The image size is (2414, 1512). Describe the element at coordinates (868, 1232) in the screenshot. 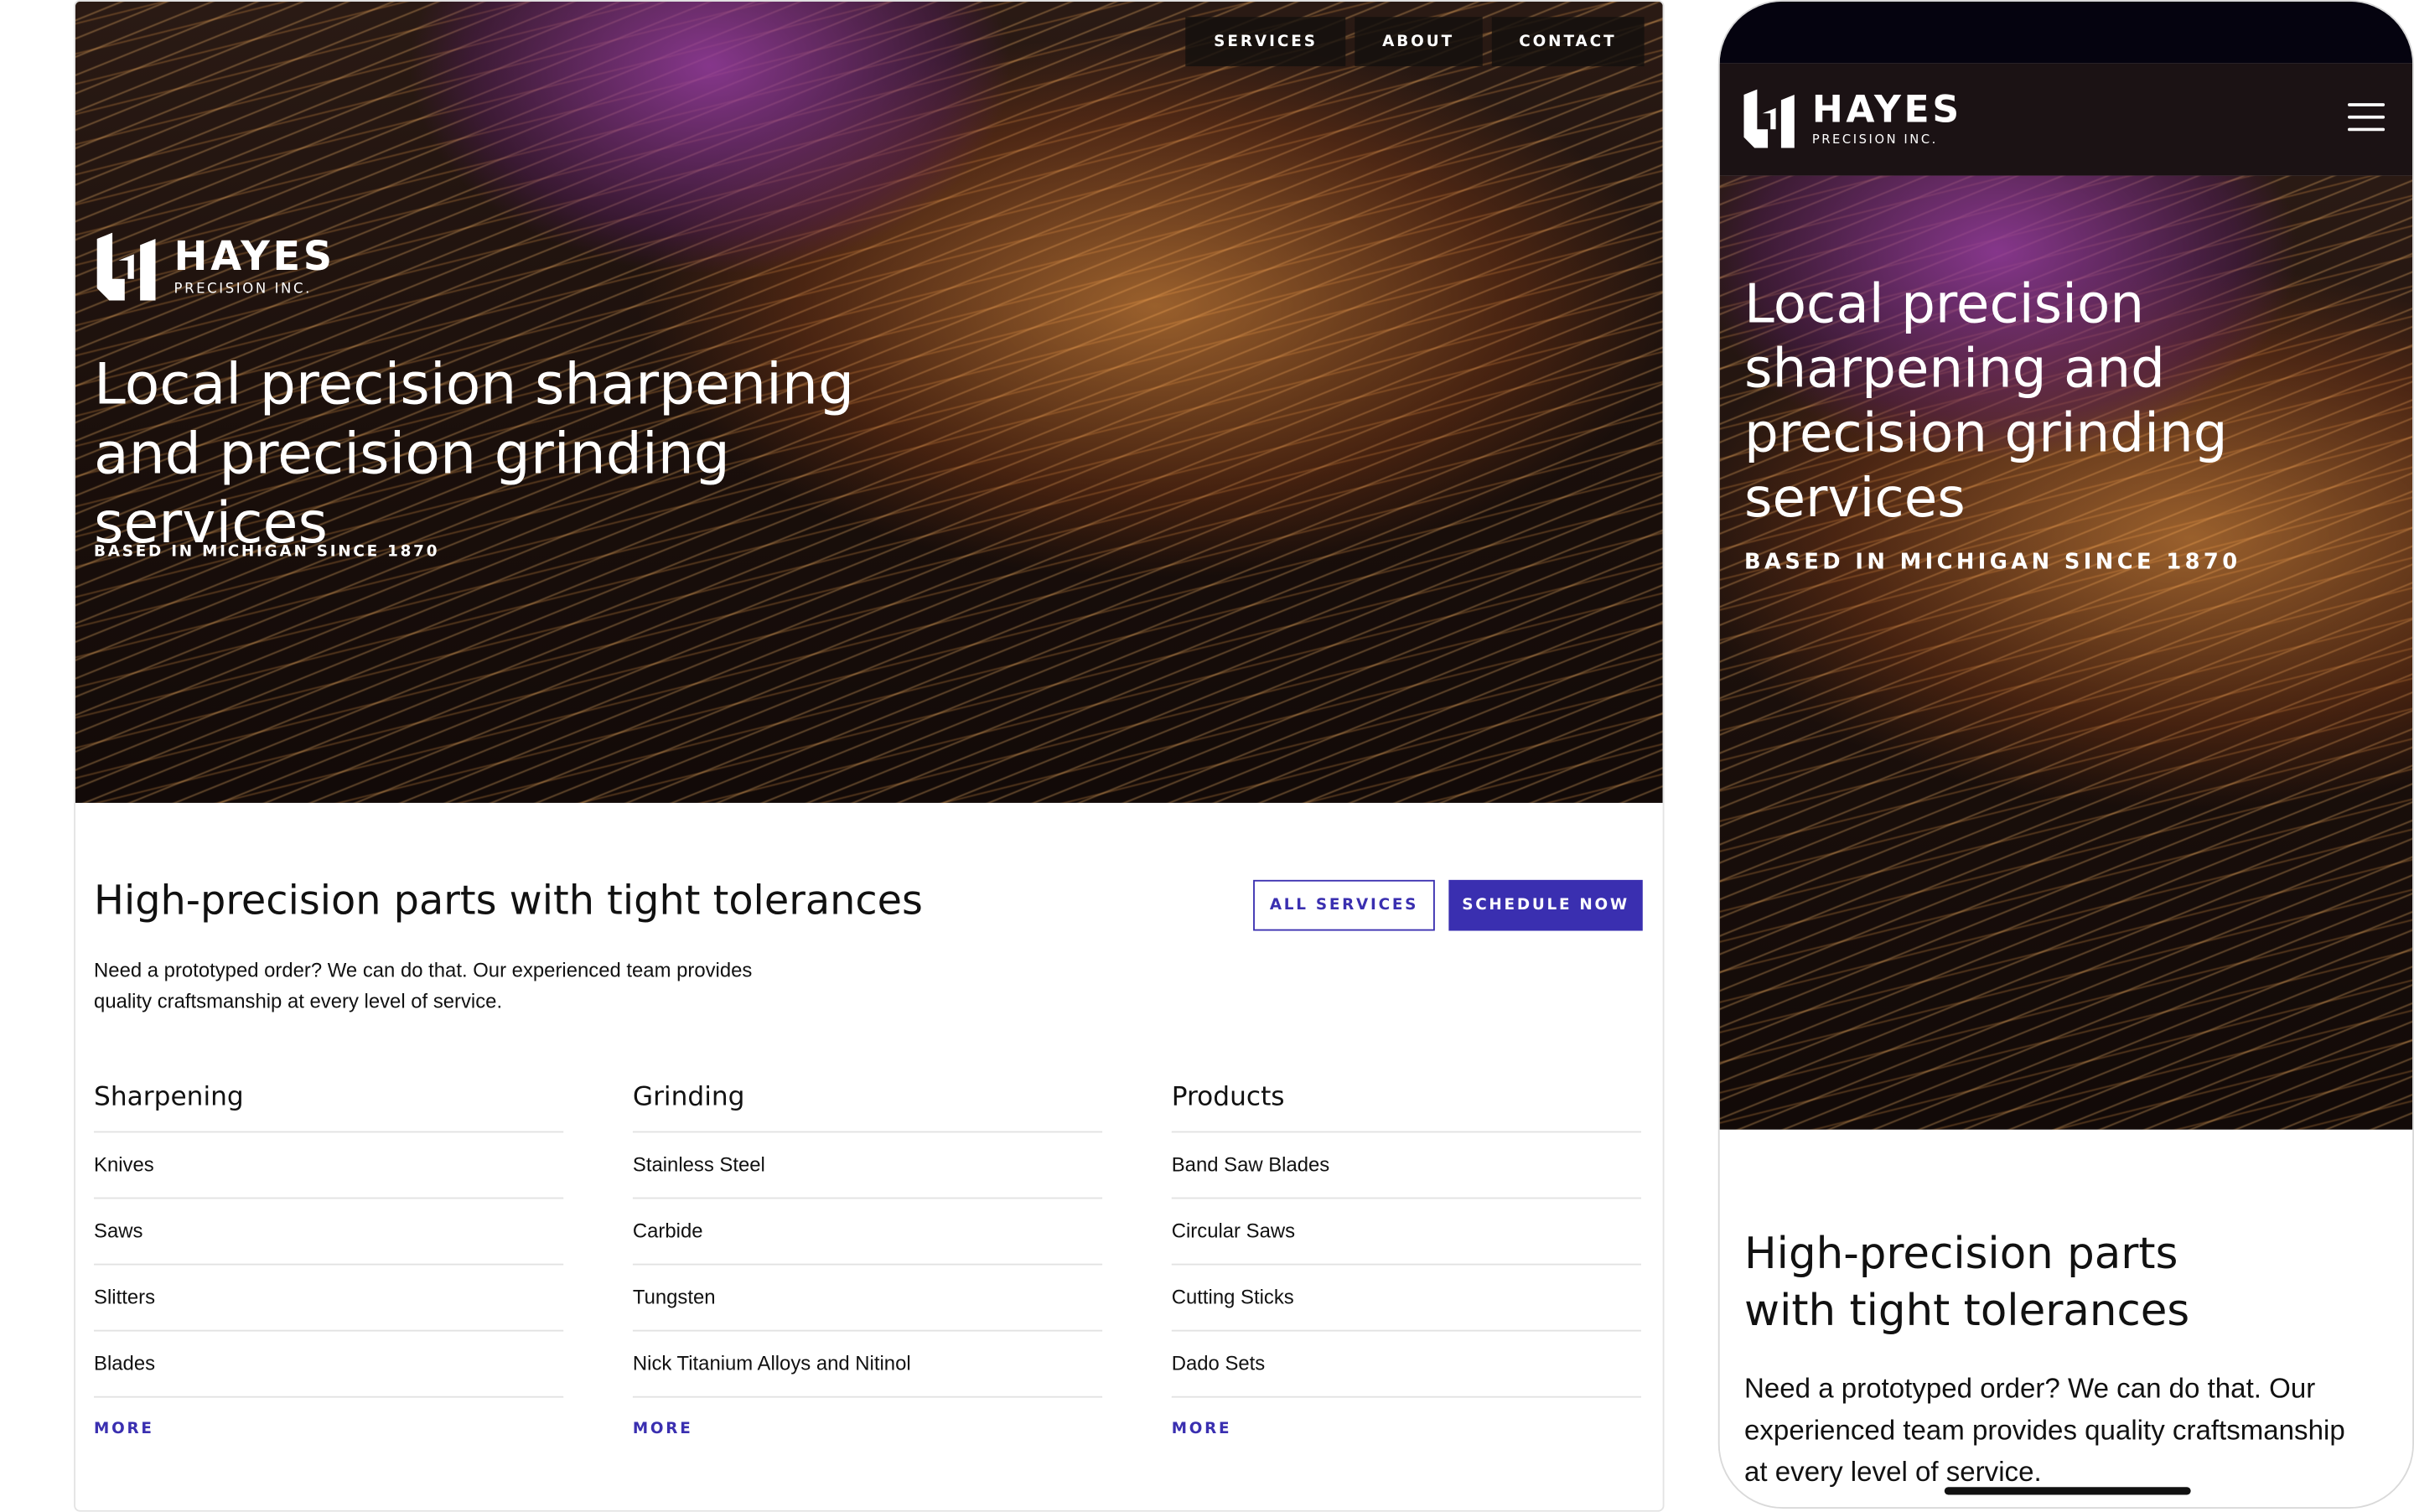

I see `list-item: Carbide` at that location.